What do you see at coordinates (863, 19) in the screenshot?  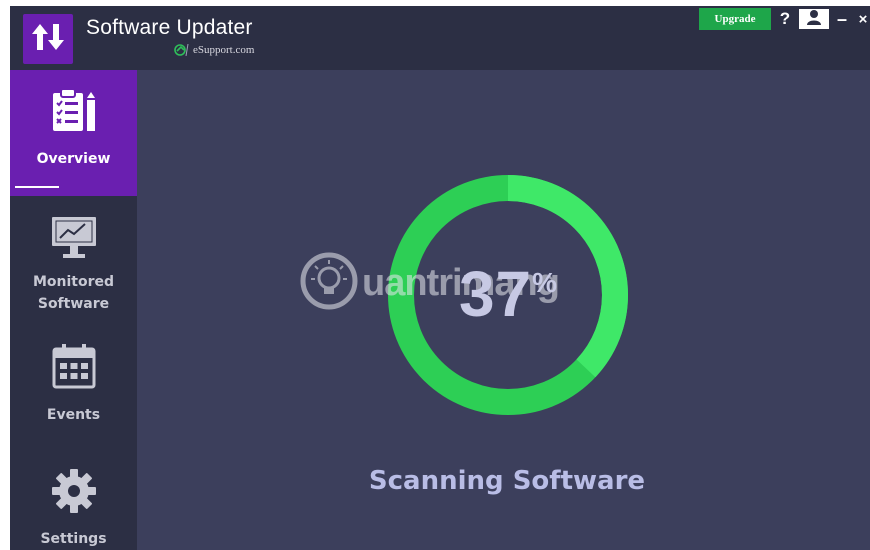 I see `close-button: ×` at bounding box center [863, 19].